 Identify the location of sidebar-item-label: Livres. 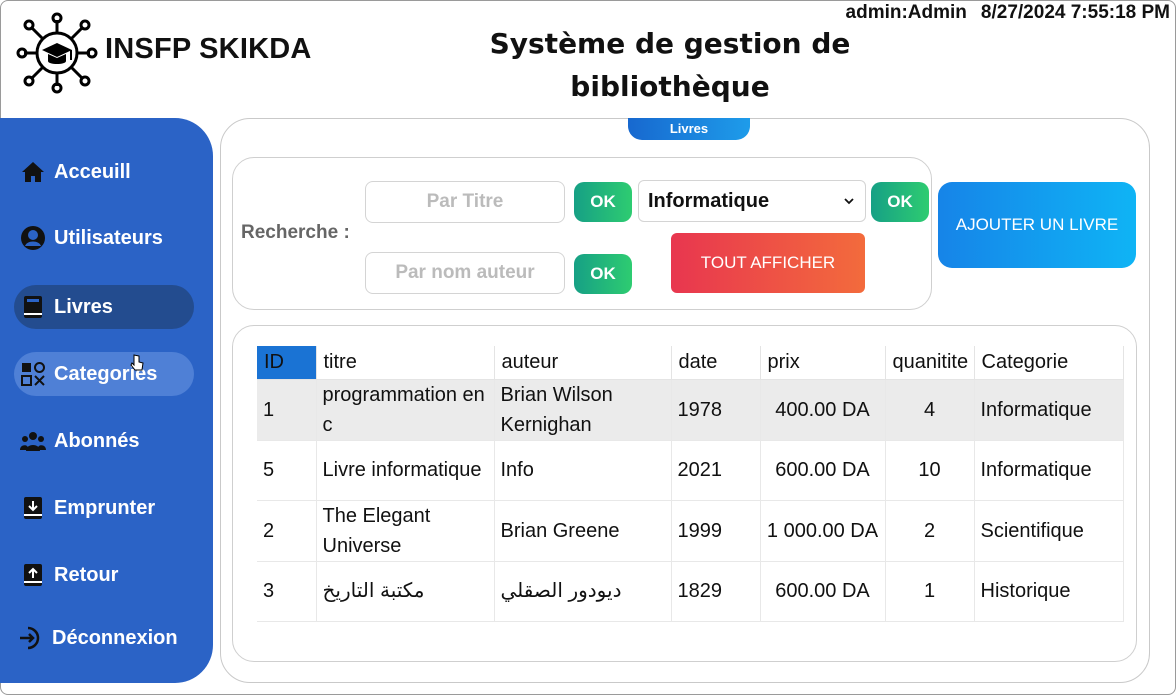
(83, 306).